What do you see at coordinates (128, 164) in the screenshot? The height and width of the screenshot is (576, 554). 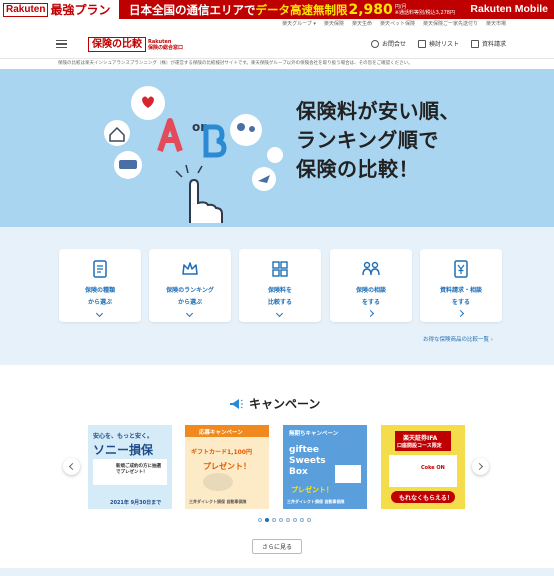 I see `car-icon` at bounding box center [128, 164].